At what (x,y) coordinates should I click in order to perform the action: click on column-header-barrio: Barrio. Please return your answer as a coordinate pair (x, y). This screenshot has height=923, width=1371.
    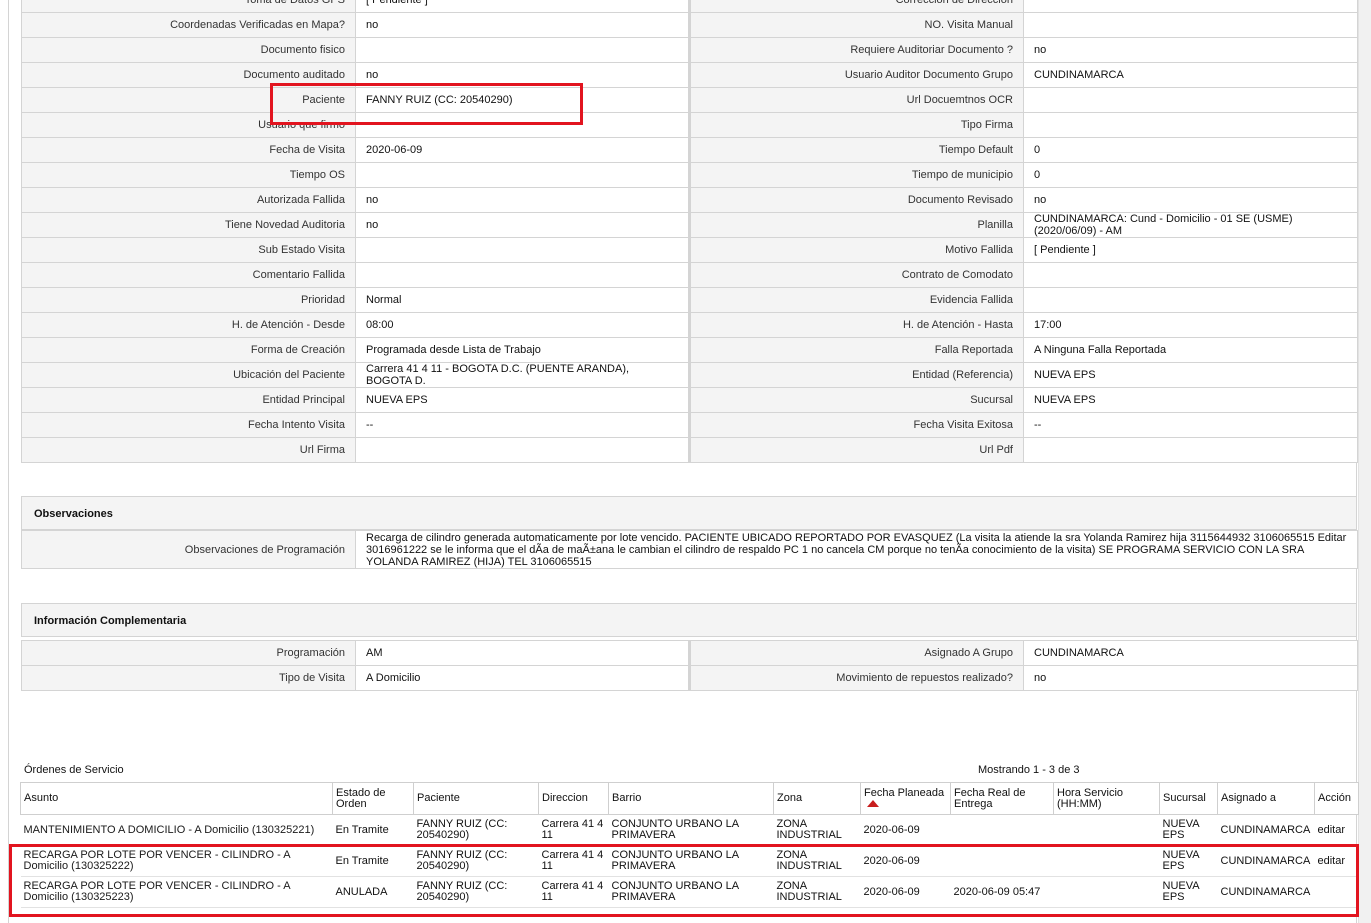
    Looking at the image, I should click on (691, 798).